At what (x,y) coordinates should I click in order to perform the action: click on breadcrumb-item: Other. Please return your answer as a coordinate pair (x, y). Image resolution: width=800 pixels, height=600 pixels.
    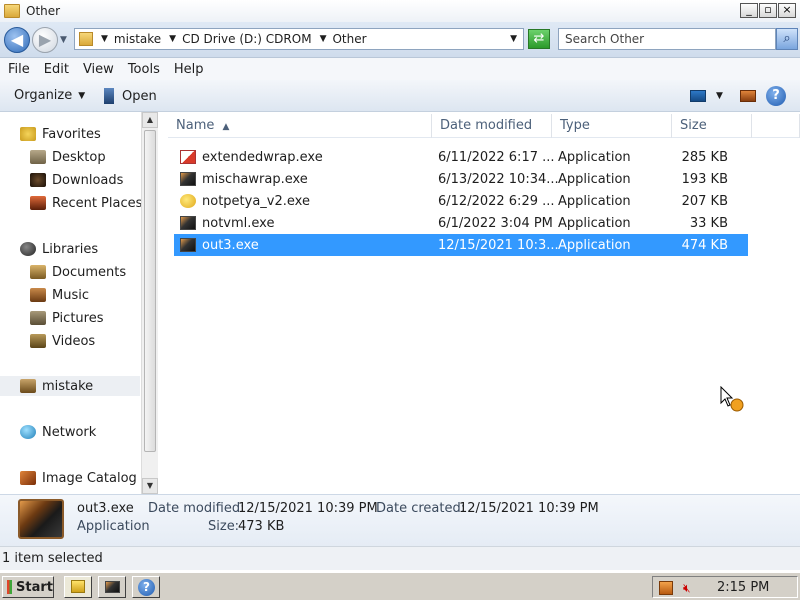
    Looking at the image, I should click on (349, 39).